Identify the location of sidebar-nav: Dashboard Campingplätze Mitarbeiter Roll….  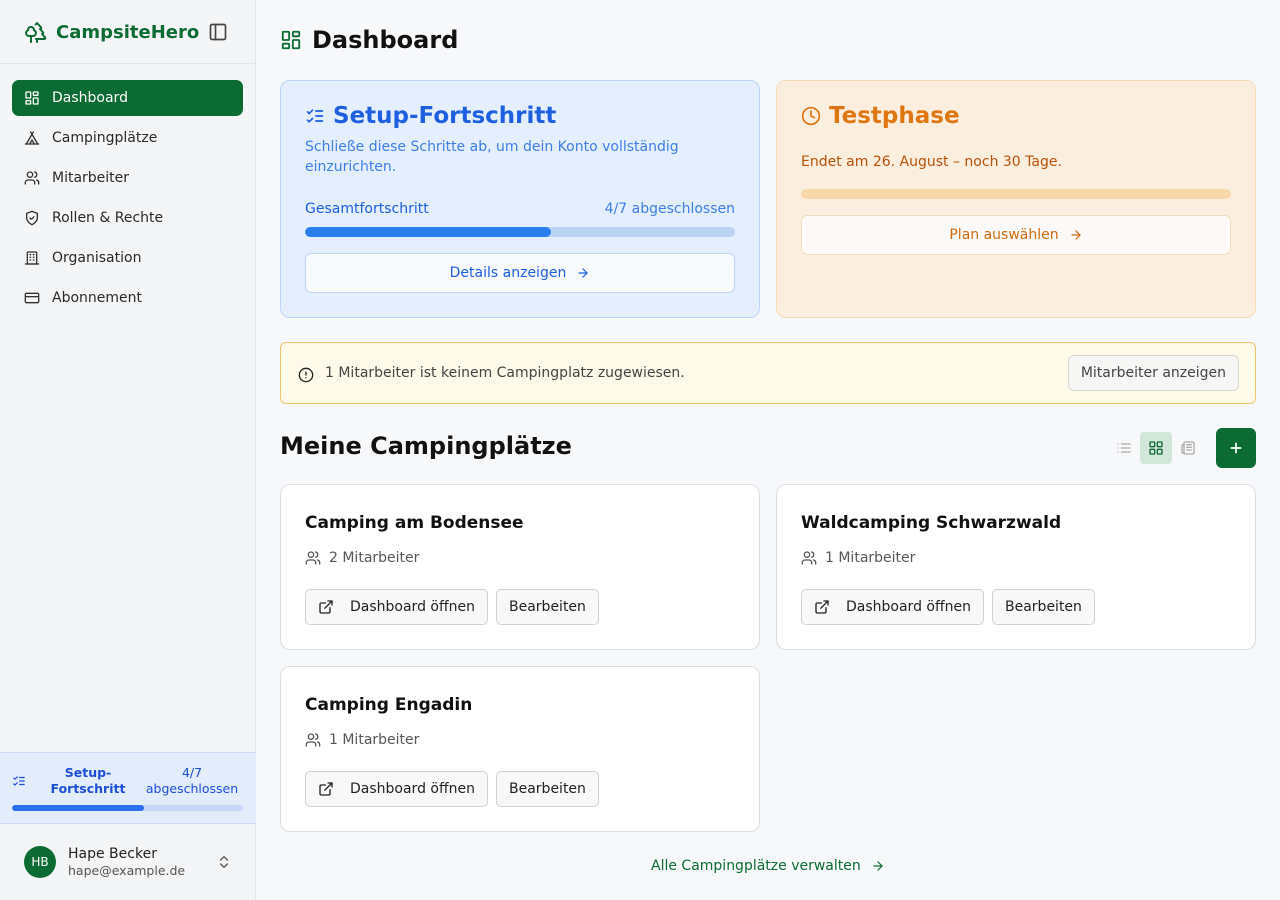
(127, 200).